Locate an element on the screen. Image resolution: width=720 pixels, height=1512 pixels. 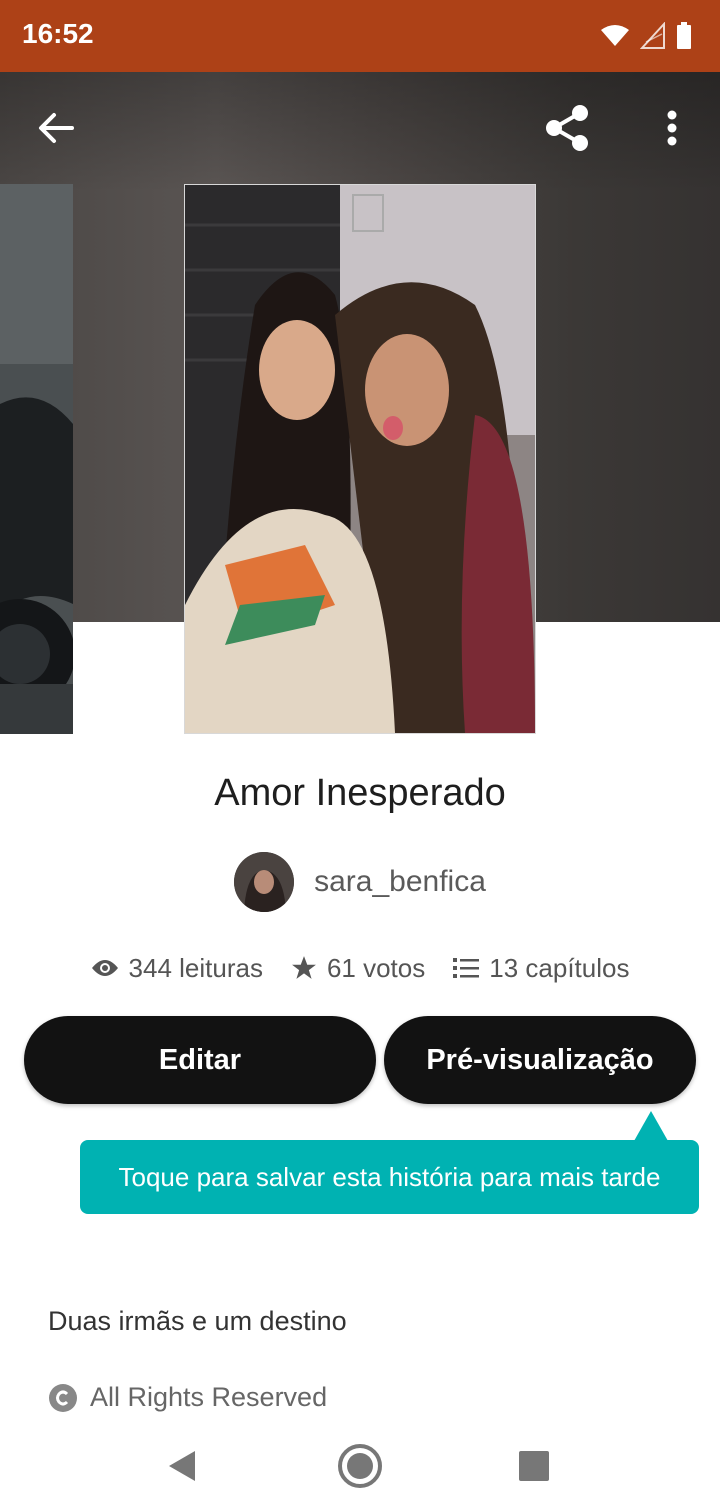
cell-signal-icon is located at coordinates (652, 35).